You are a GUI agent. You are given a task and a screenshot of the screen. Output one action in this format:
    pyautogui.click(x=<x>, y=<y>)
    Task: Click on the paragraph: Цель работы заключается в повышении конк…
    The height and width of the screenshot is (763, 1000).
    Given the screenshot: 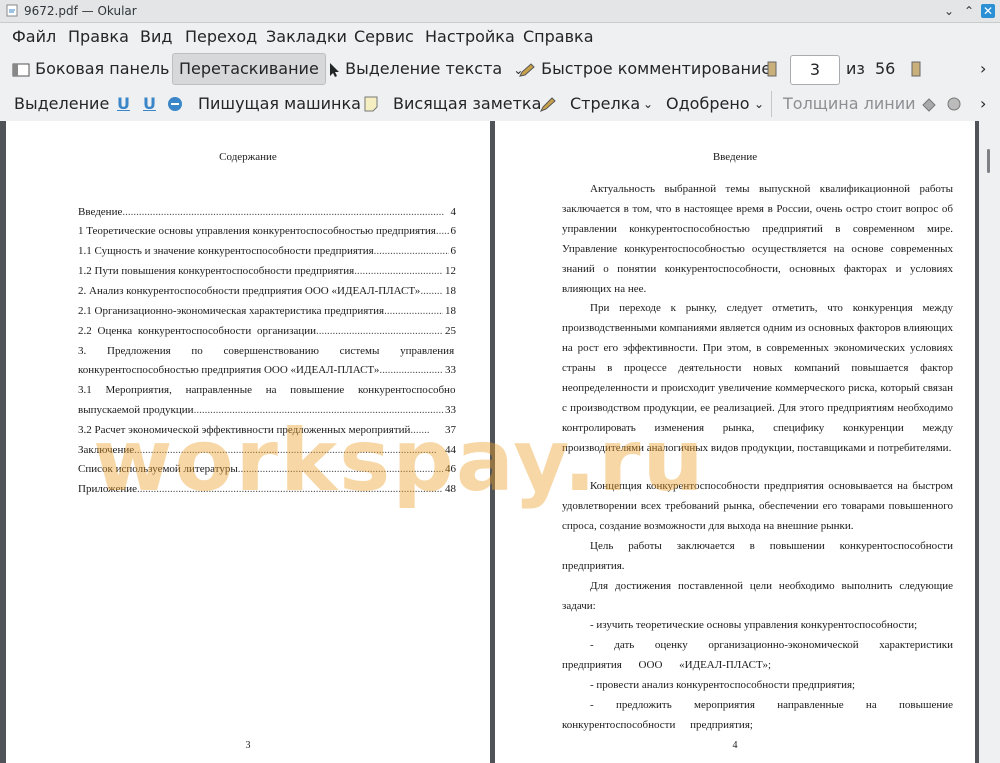 What is the action you would take?
    pyautogui.click(x=757, y=556)
    